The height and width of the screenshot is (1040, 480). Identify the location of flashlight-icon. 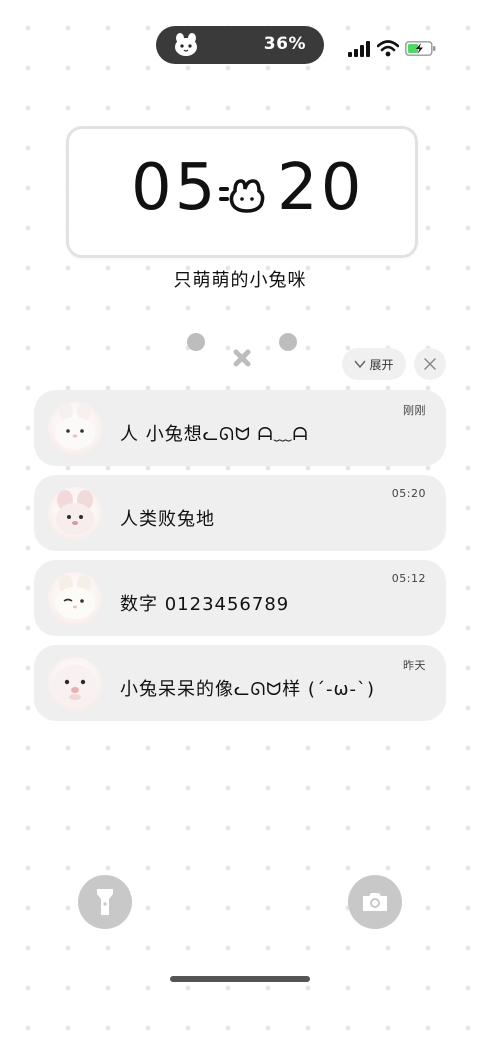
(105, 902).